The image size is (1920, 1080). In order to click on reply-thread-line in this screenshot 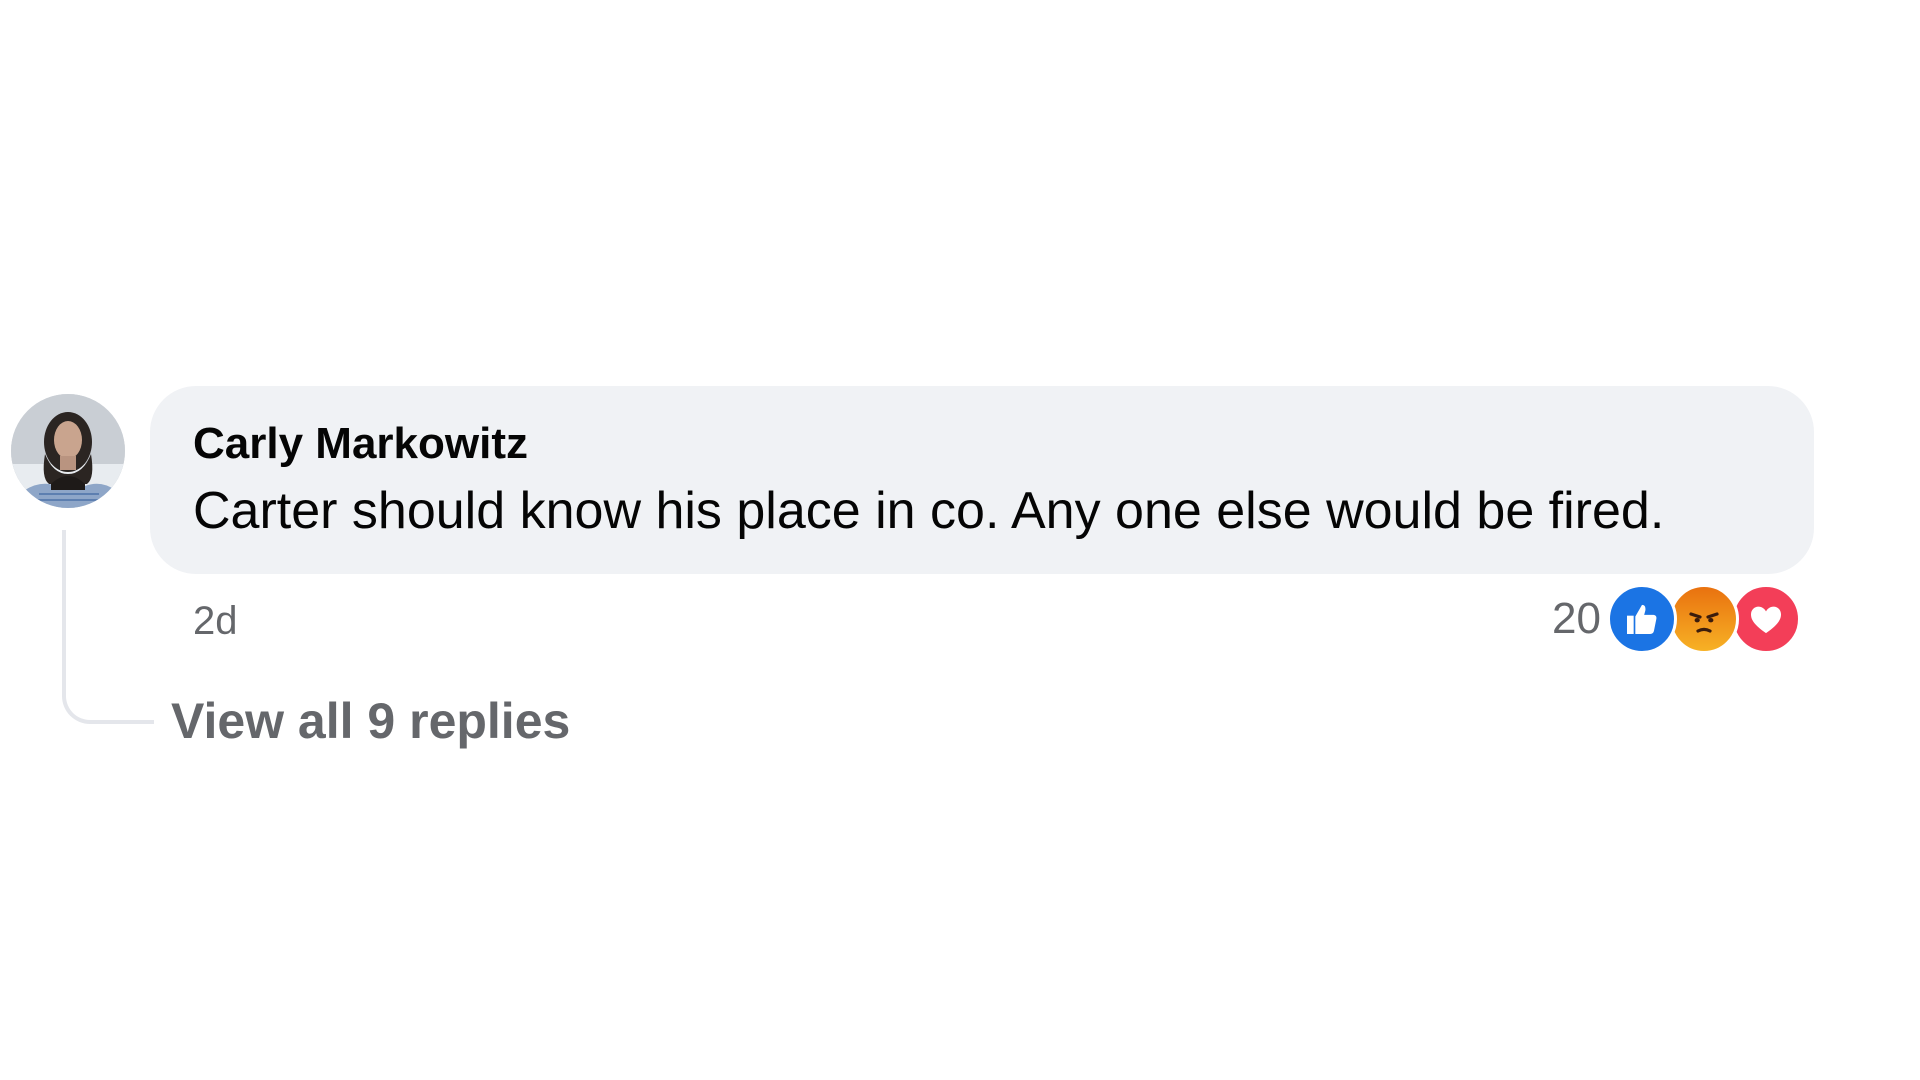, I will do `click(108, 627)`.